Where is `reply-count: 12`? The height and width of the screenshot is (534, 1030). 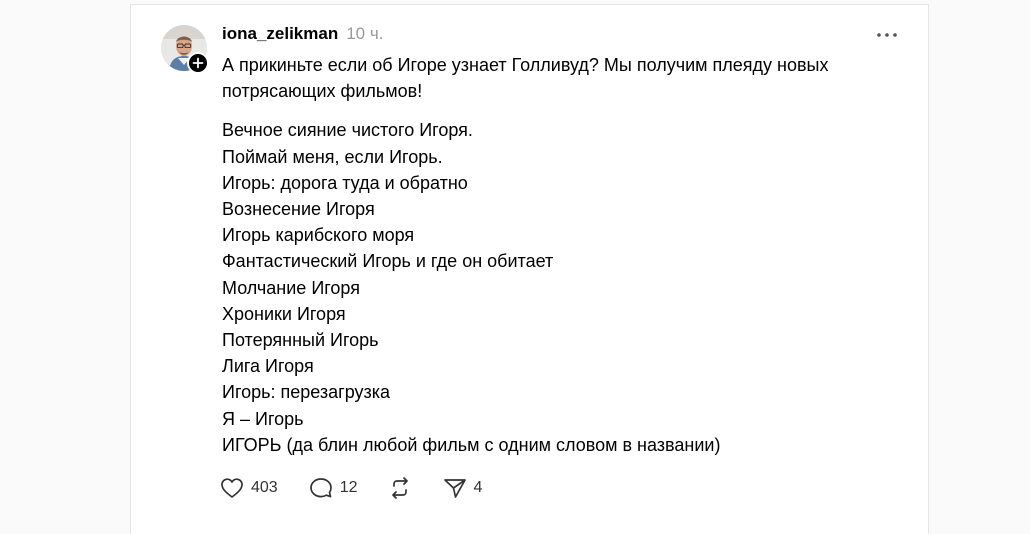 reply-count: 12 is located at coordinates (348, 487).